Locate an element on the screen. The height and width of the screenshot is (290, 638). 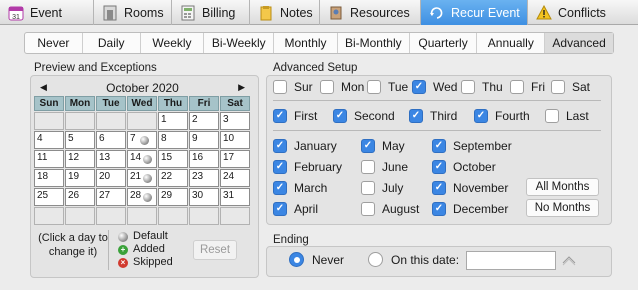
day-number: 10 is located at coordinates (229, 138).